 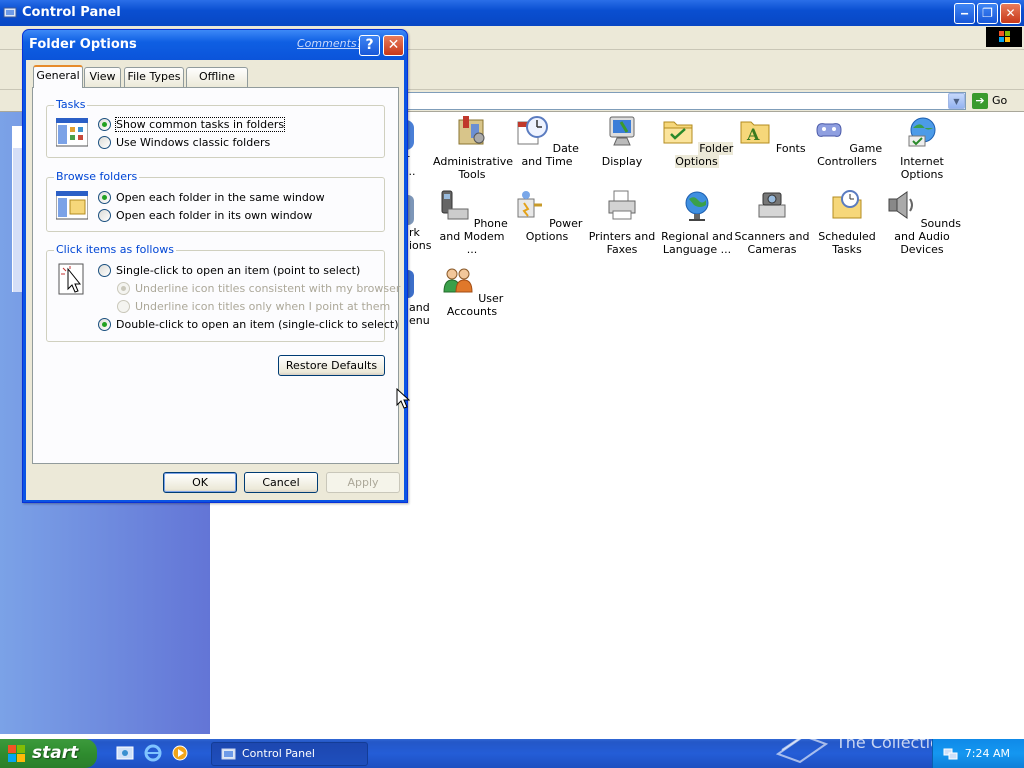 What do you see at coordinates (104, 142) in the screenshot?
I see `tasks-classic-radio` at bounding box center [104, 142].